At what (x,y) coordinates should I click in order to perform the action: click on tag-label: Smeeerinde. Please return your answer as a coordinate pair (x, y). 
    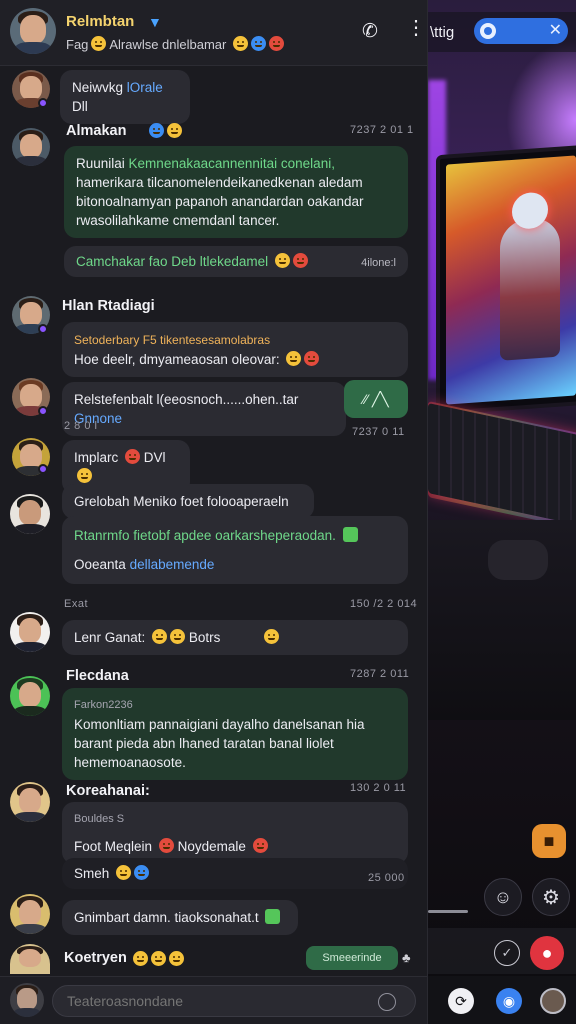
    Looking at the image, I should click on (352, 958).